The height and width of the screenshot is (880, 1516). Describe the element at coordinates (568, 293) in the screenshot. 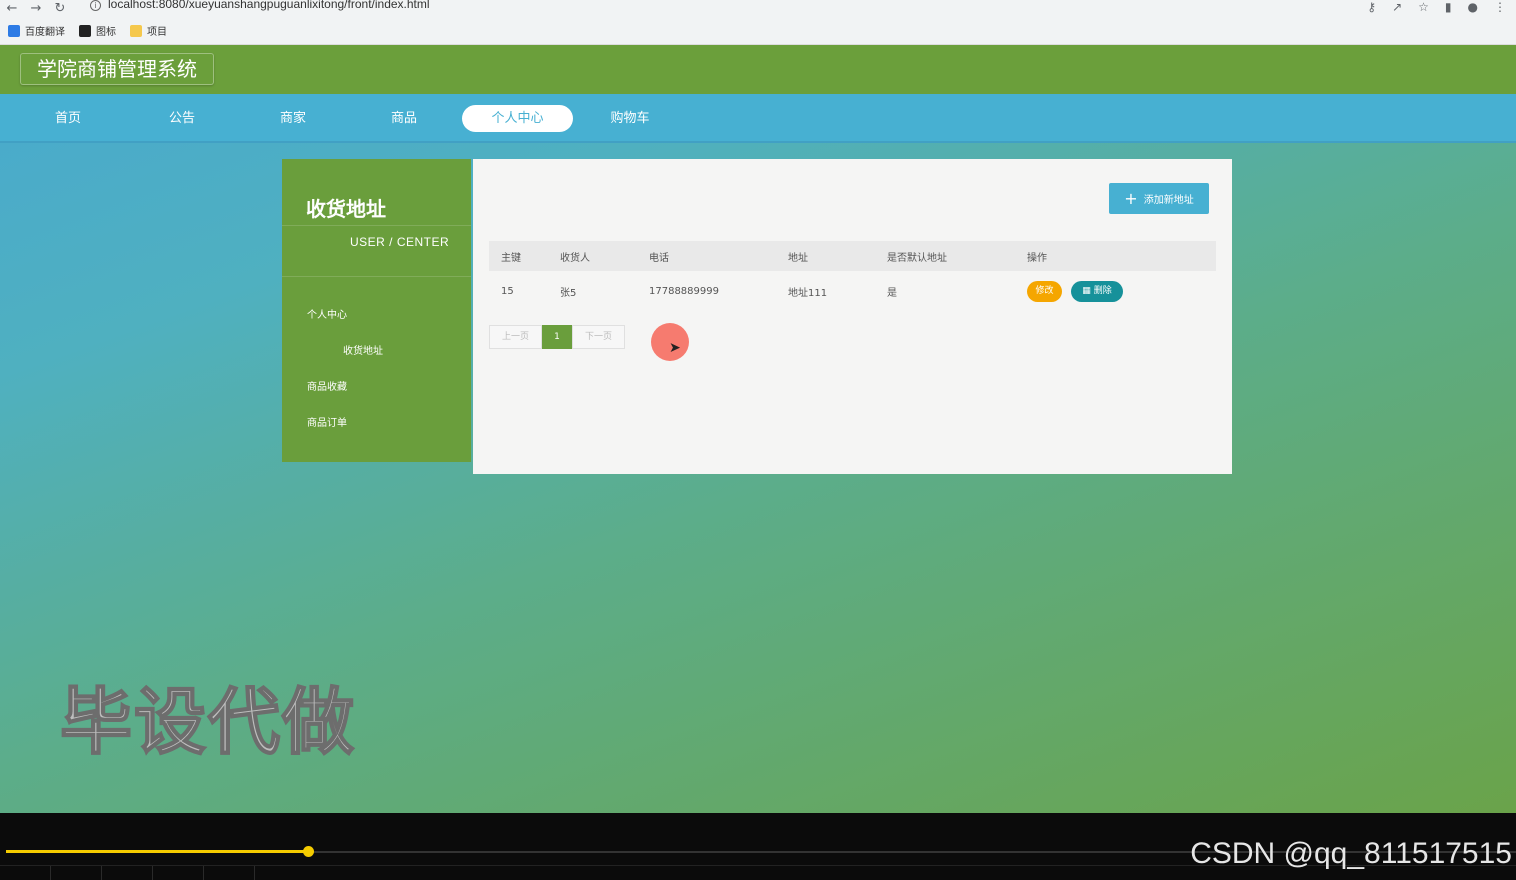

I see `cell-receiver: 张5` at that location.